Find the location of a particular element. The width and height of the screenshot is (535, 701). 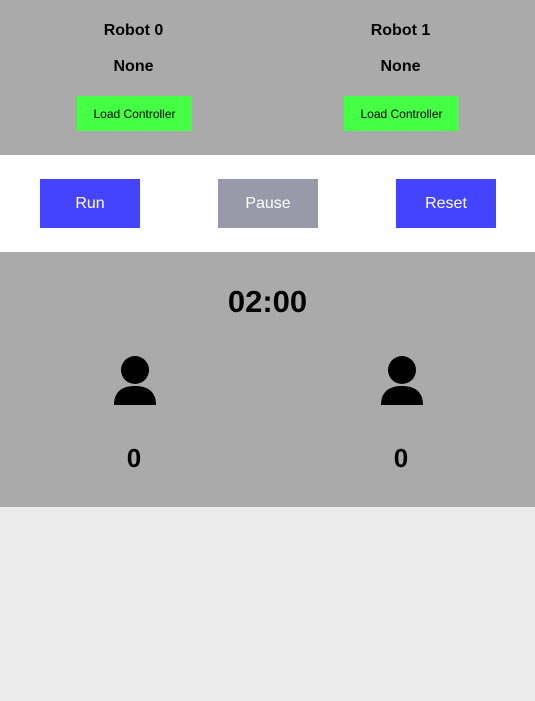

robot-1-score: 0 is located at coordinates (401, 458).